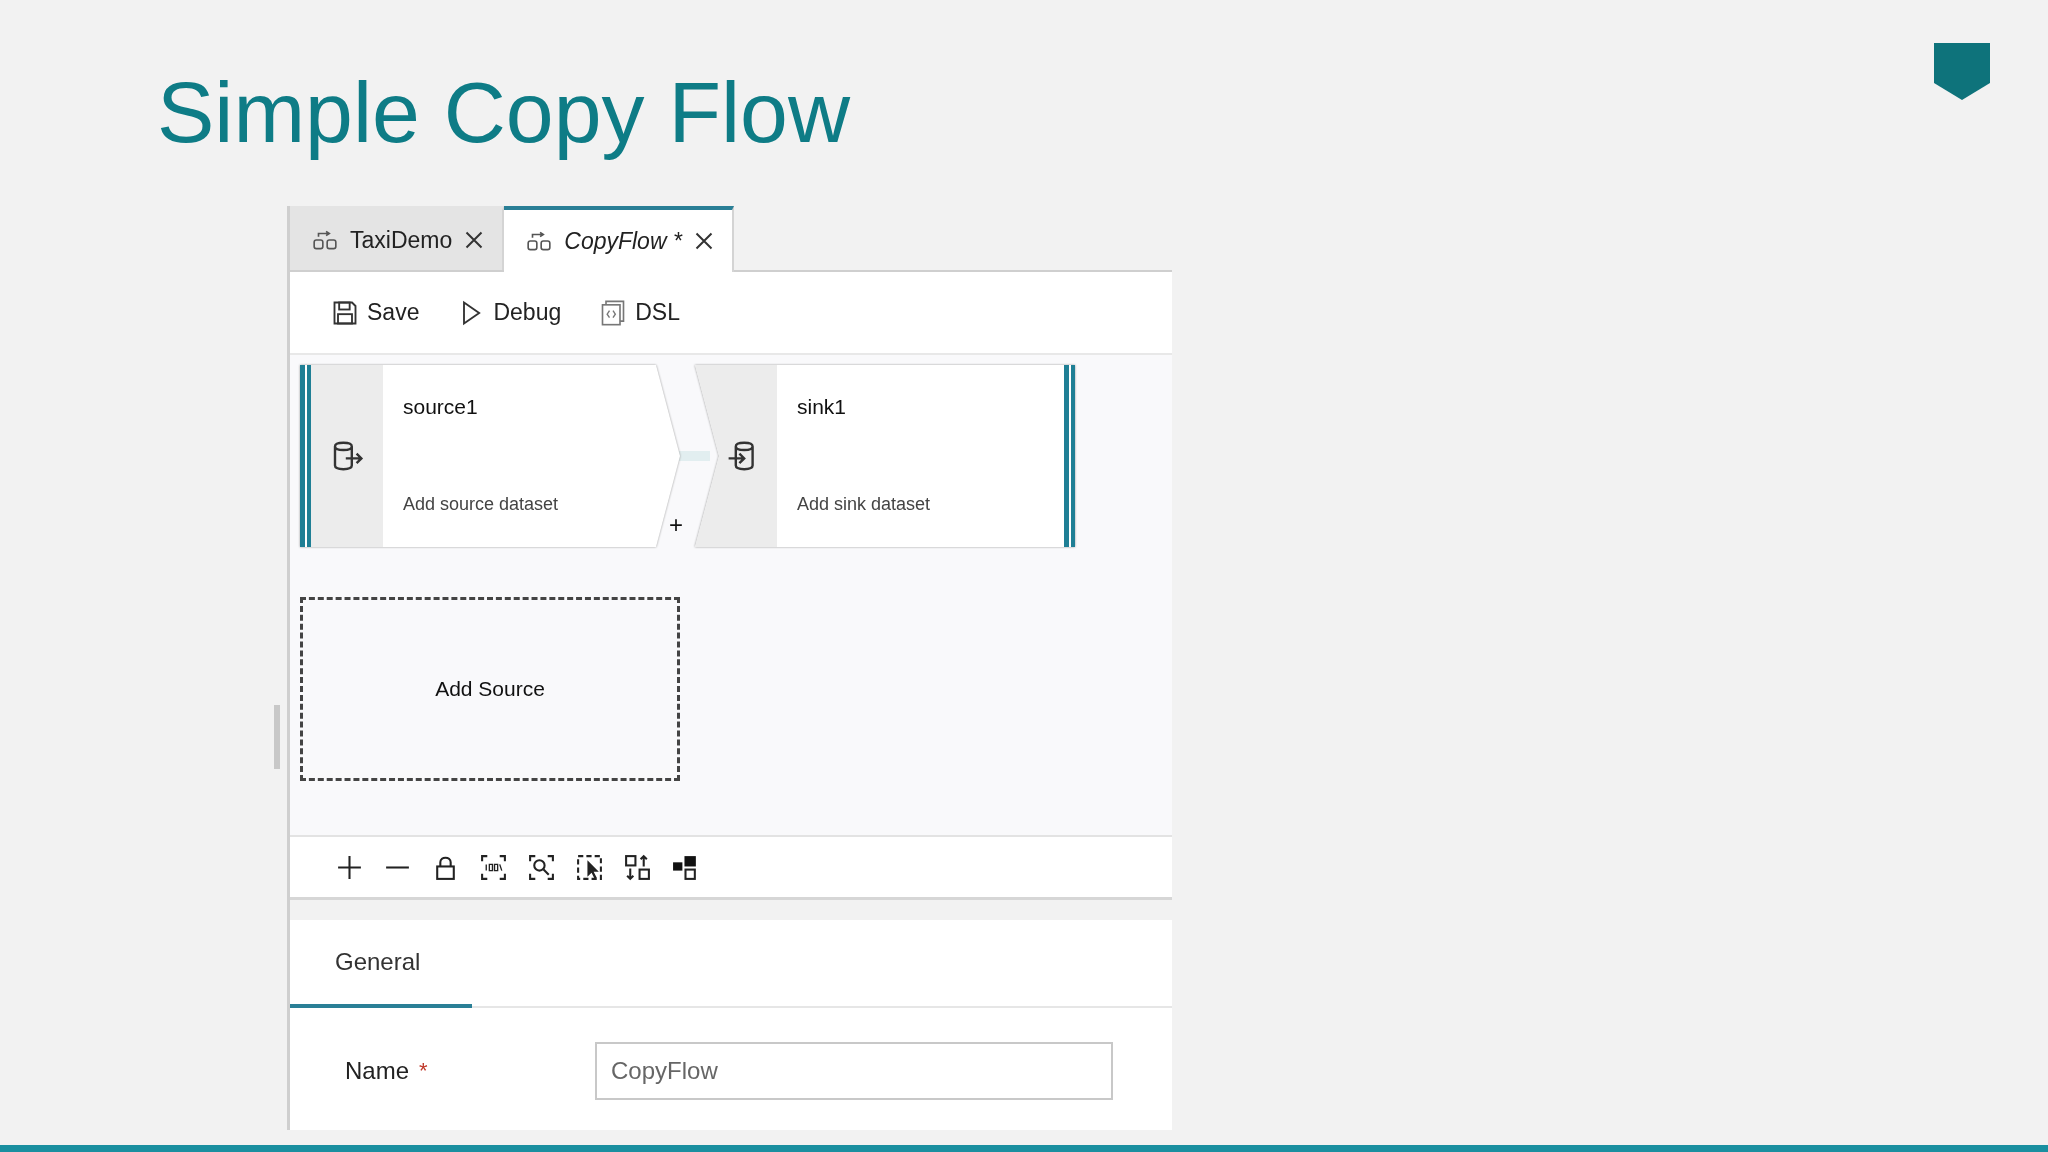  I want to click on node-name: source1, so click(440, 407).